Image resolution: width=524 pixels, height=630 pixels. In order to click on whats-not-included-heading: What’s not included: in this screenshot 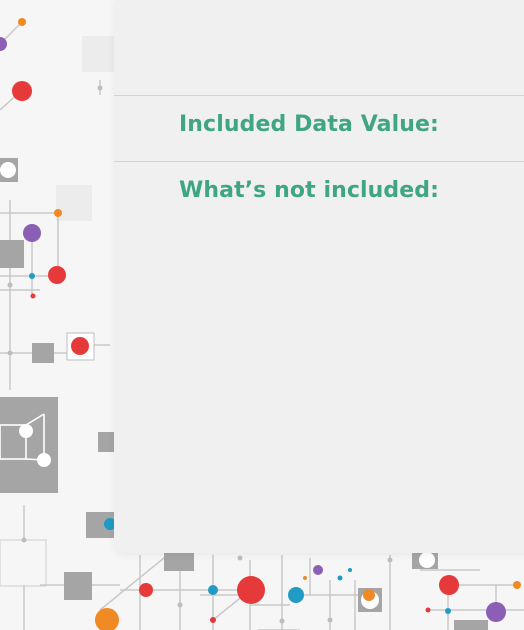, I will do `click(309, 190)`.